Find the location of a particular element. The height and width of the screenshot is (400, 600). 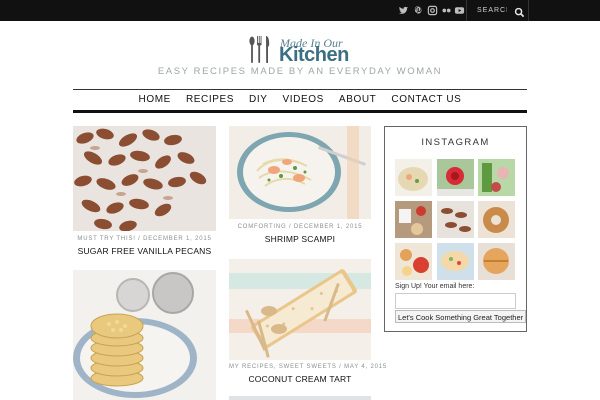

post-meta: MUST TRY THIS! / DECEMBER 1, 2015 is located at coordinates (144, 239).